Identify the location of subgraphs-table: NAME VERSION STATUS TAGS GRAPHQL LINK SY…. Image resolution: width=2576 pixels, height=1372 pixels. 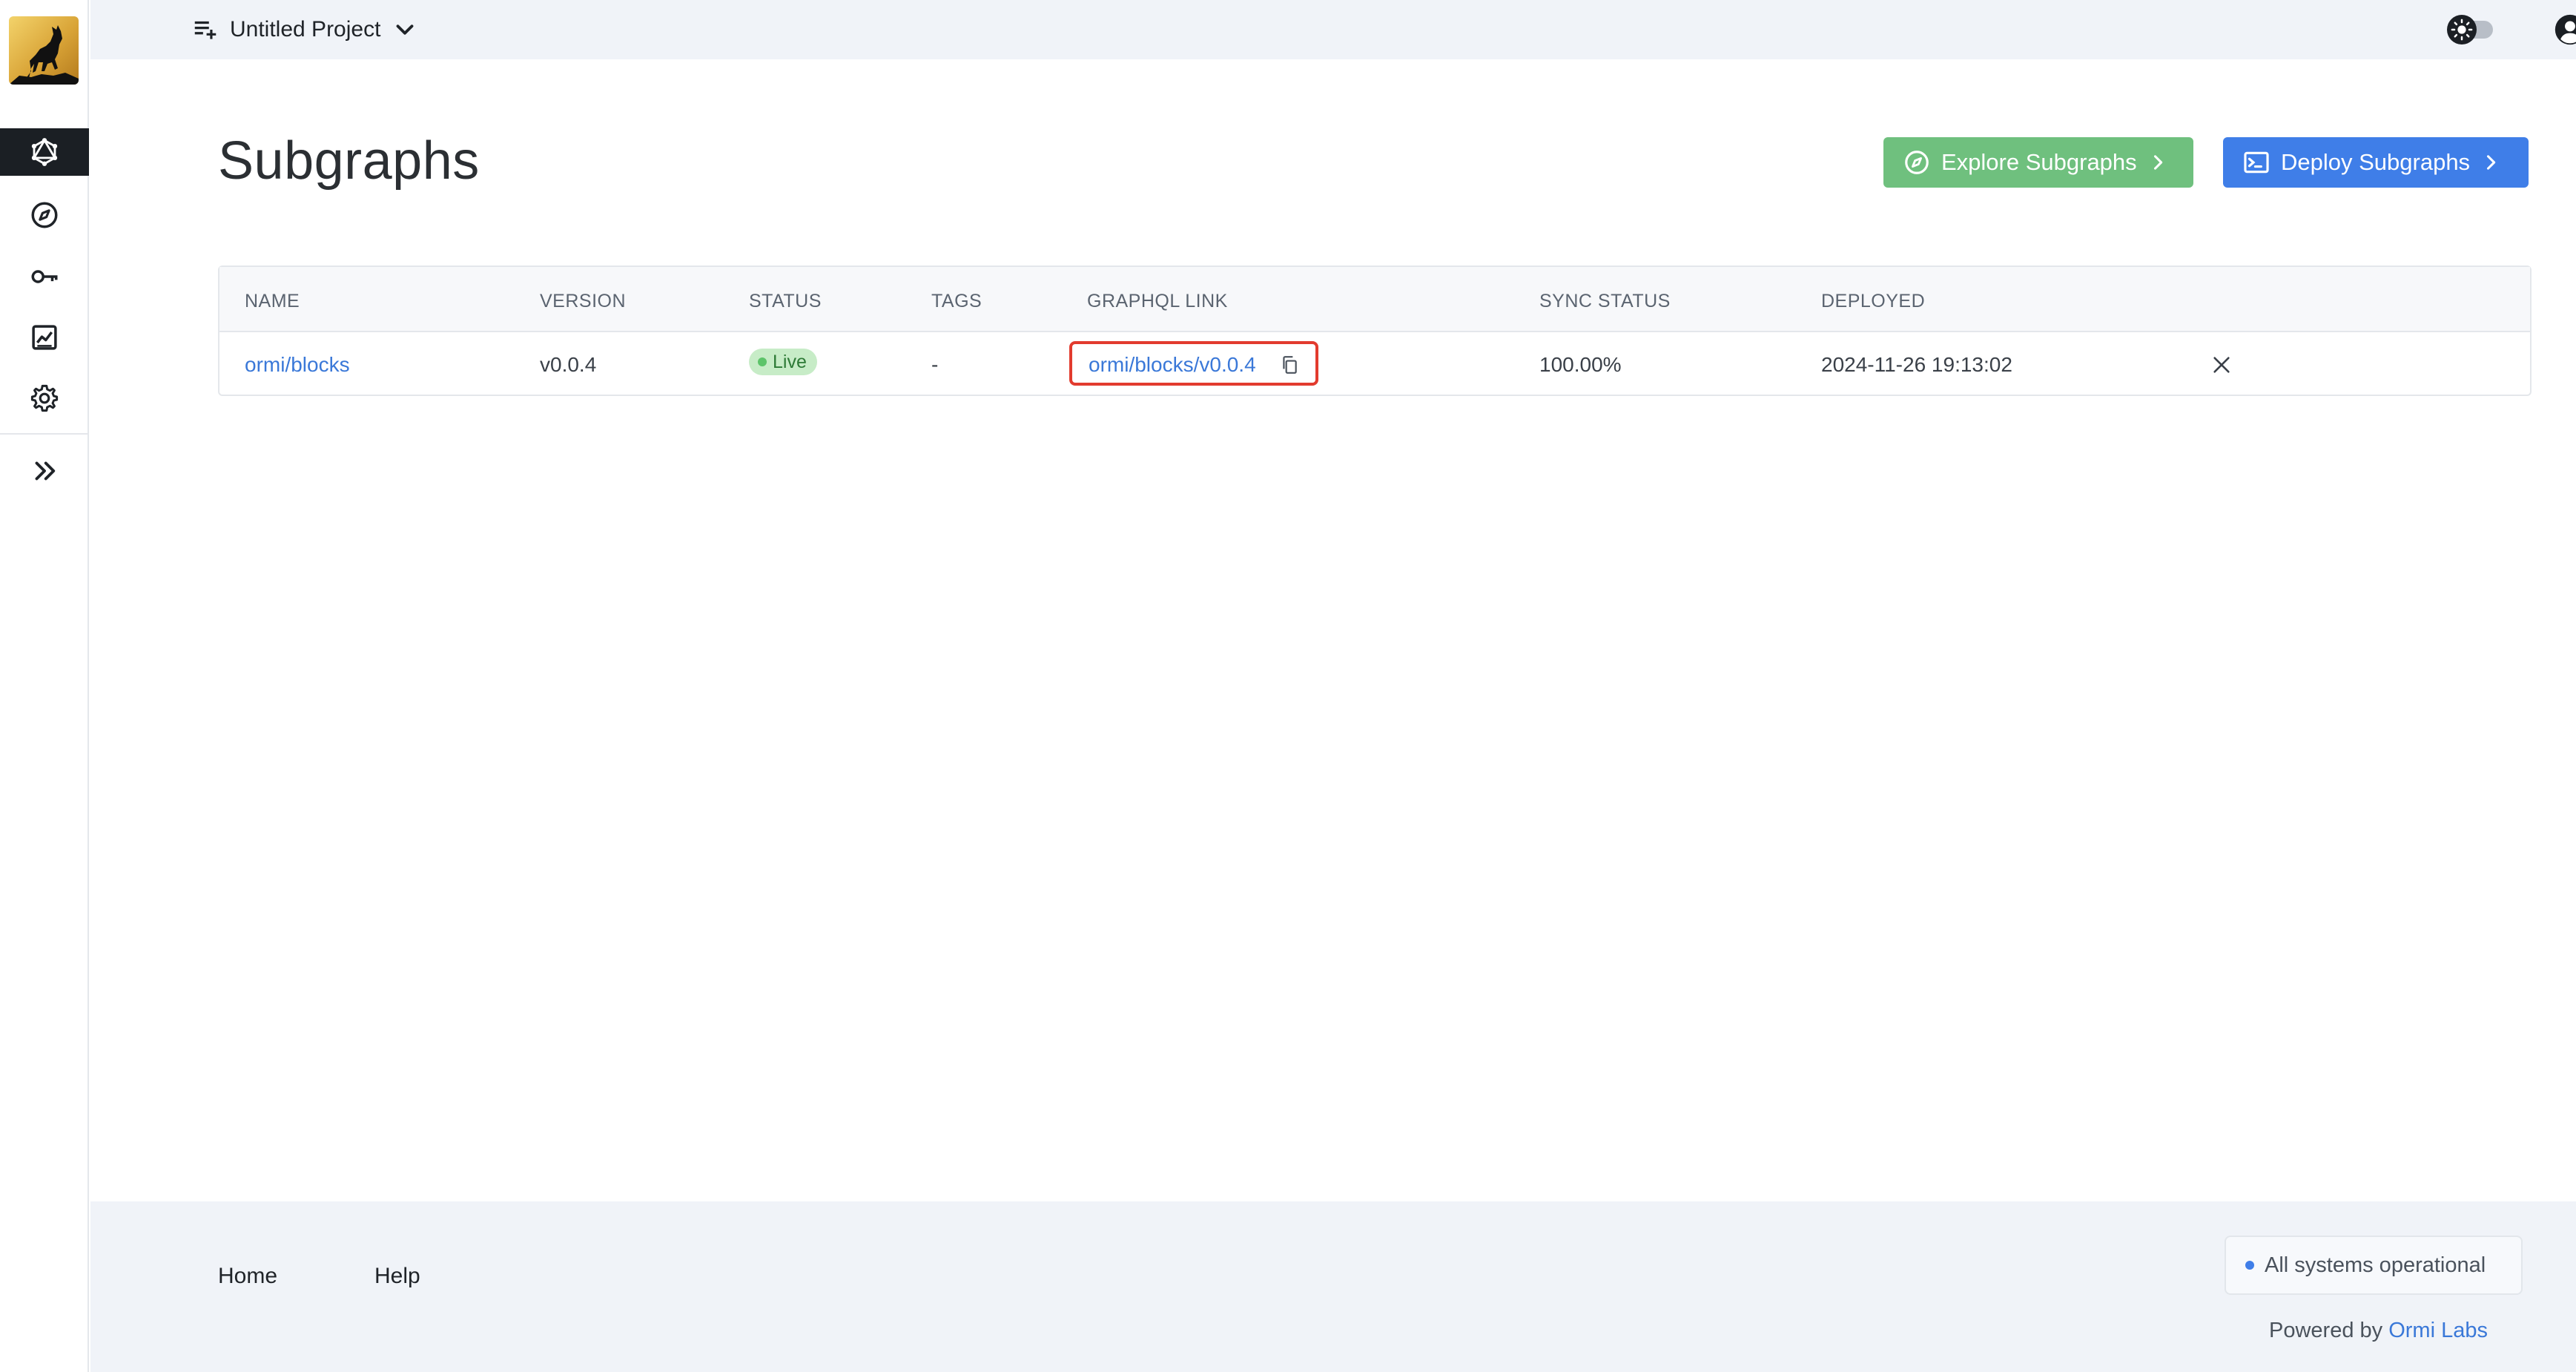
(1375, 331).